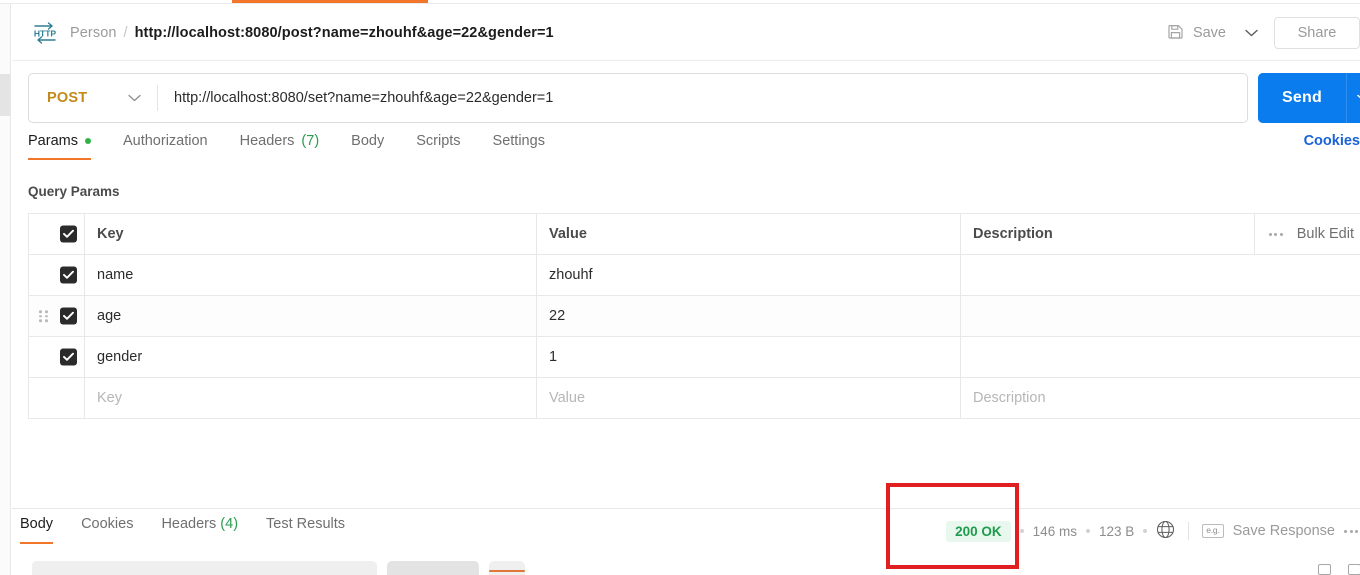  I want to click on tab-headers-count: (7), so click(310, 141).